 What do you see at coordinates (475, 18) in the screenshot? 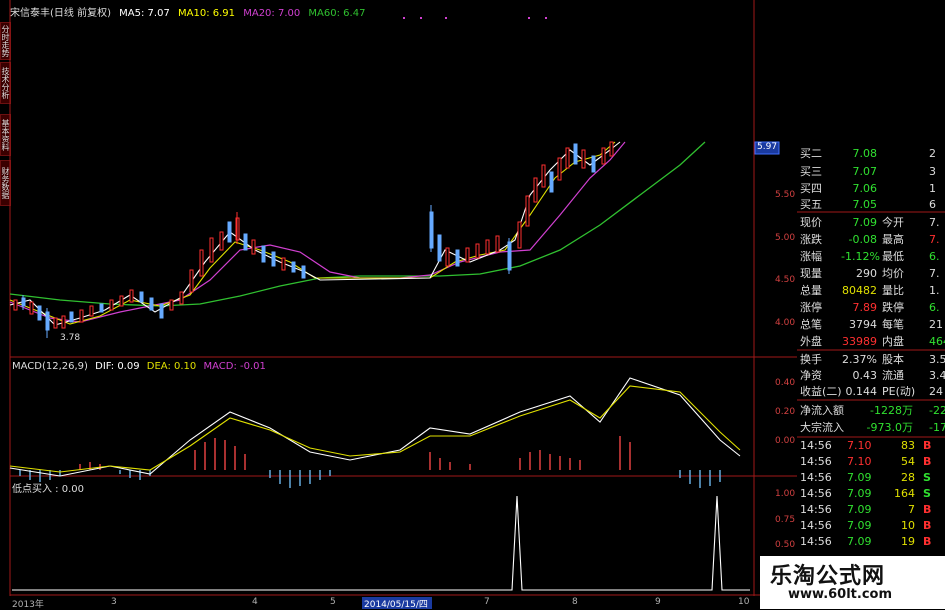
I see `header-markers` at bounding box center [475, 18].